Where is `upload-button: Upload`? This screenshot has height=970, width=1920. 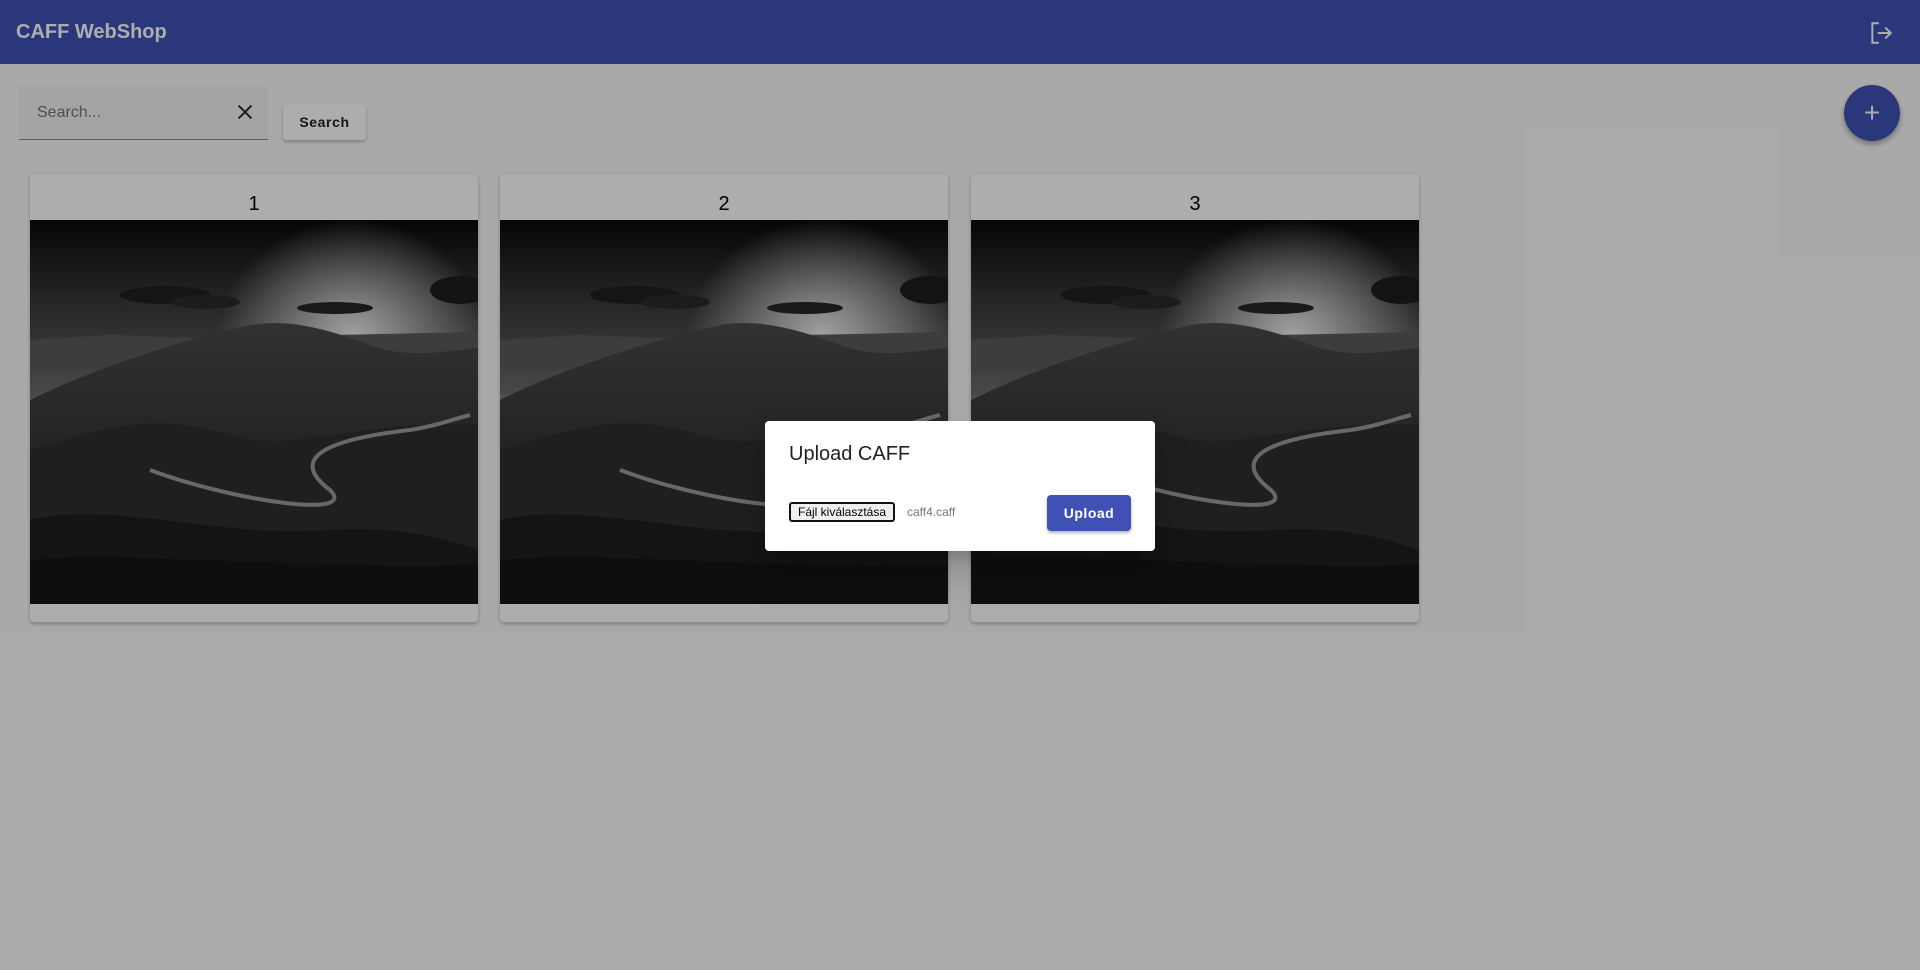
upload-button: Upload is located at coordinates (1089, 513).